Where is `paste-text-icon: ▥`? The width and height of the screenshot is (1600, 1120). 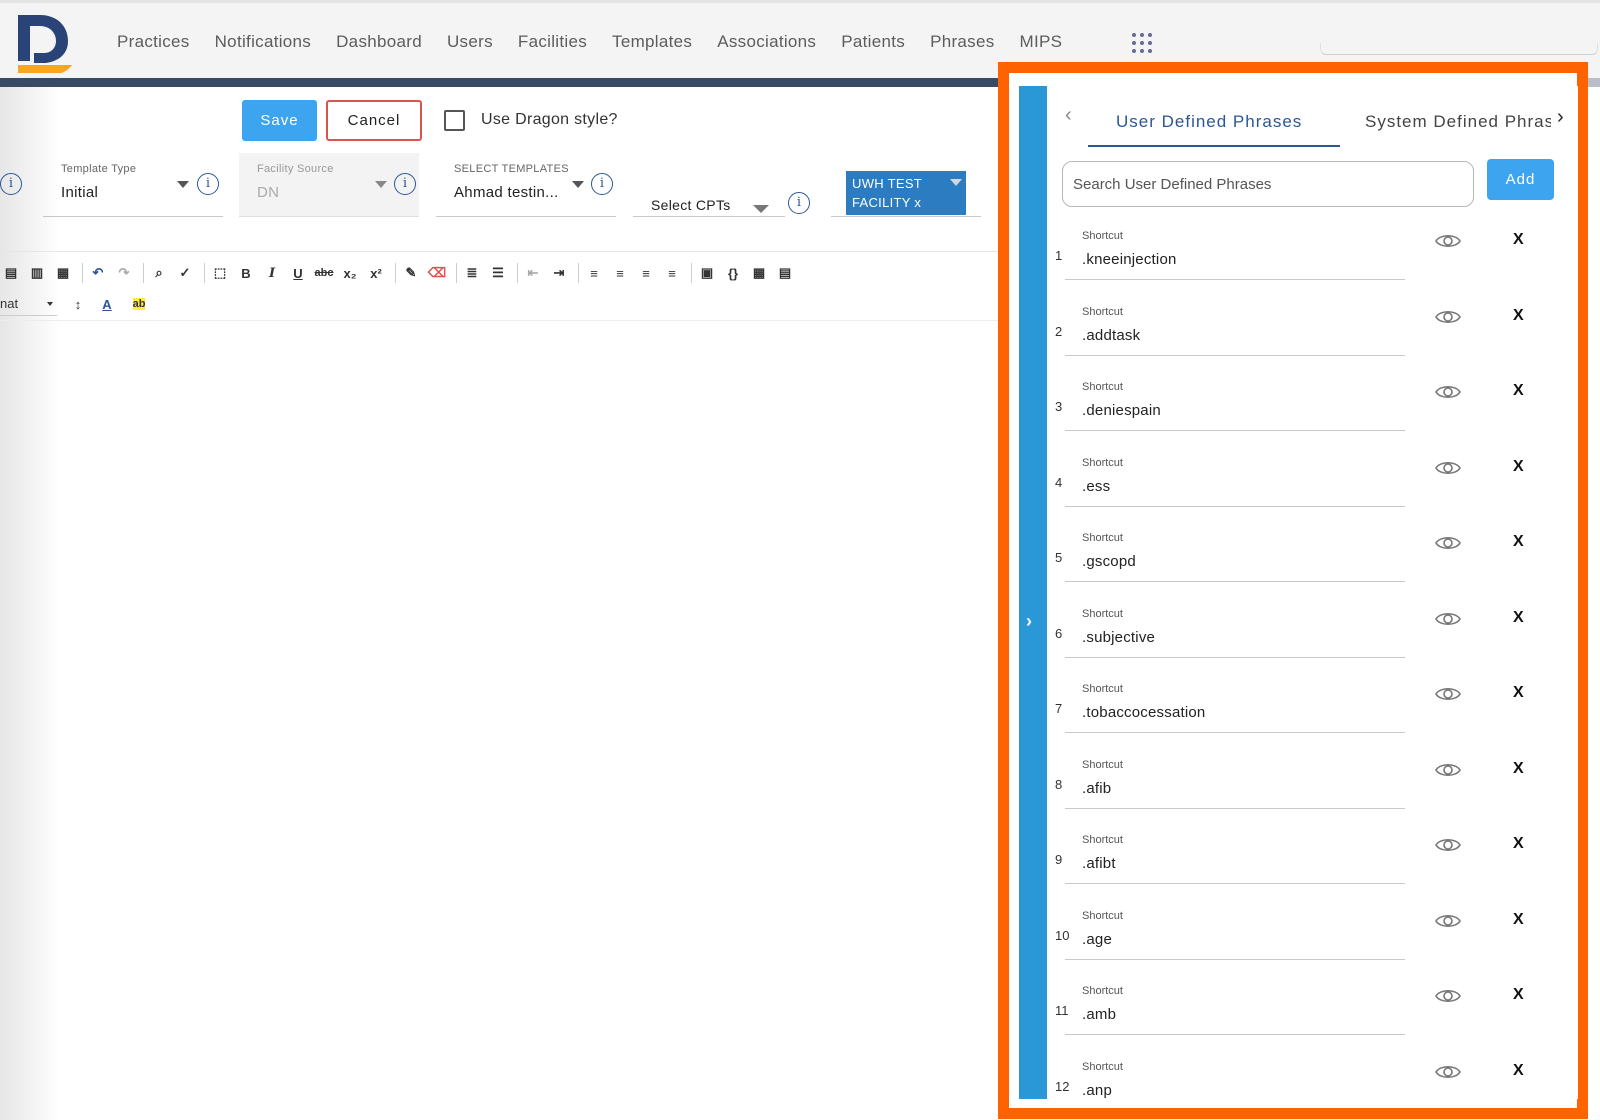
paste-text-icon: ▥ is located at coordinates (37, 273).